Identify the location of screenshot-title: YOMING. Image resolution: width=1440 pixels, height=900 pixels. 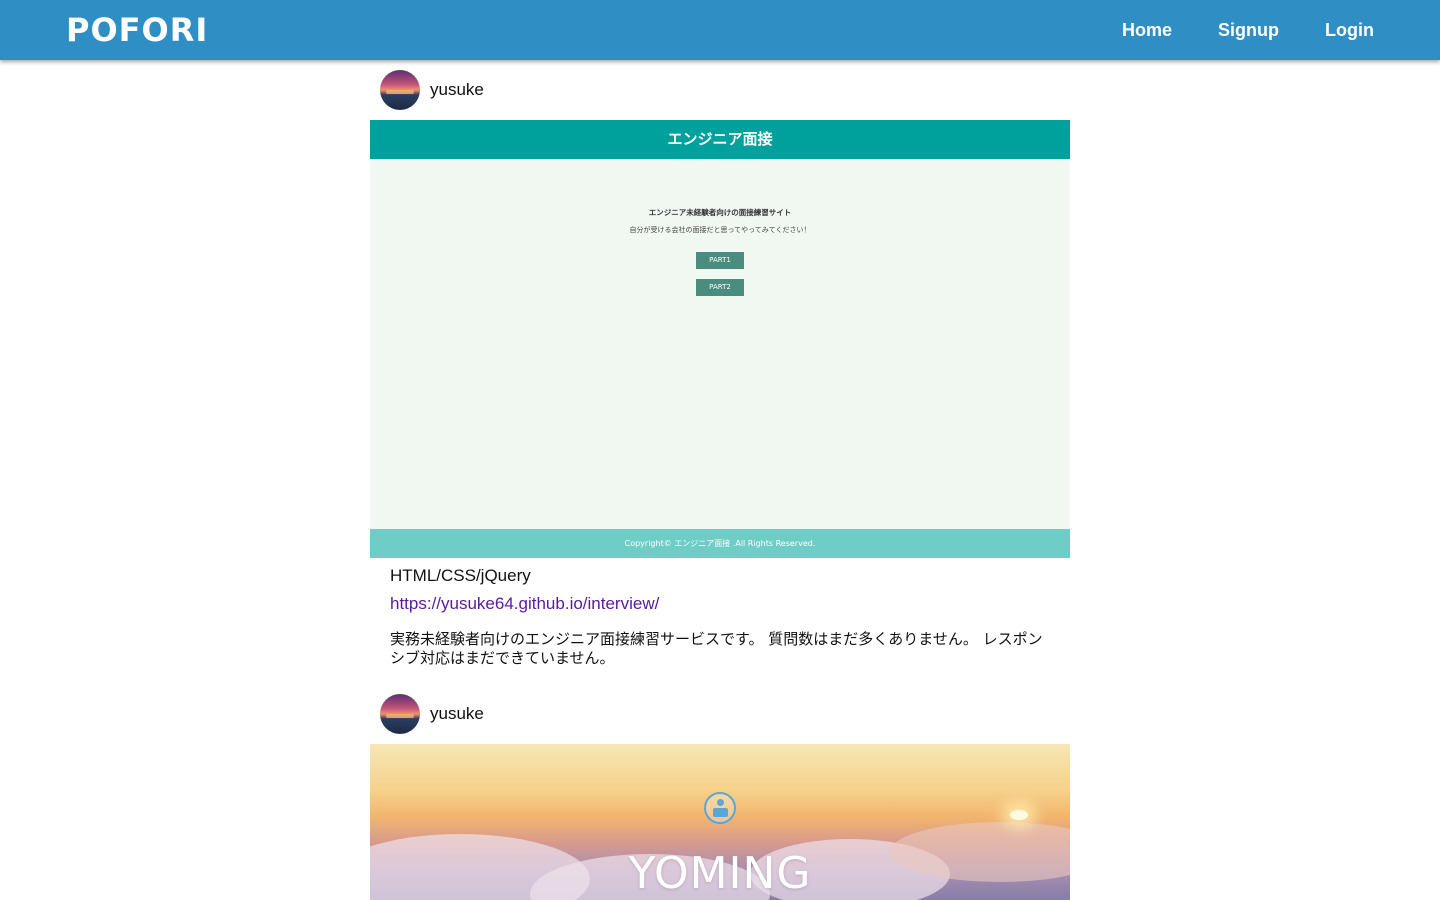
(720, 873).